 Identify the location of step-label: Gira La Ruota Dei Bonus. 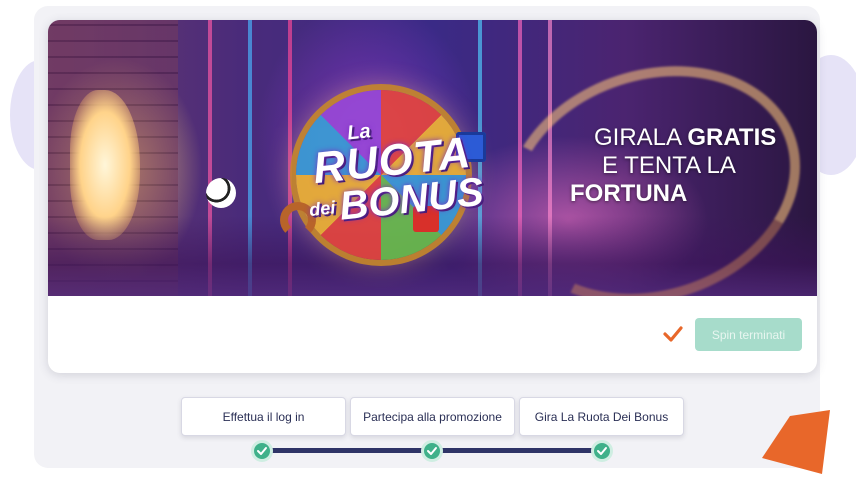
(601, 416).